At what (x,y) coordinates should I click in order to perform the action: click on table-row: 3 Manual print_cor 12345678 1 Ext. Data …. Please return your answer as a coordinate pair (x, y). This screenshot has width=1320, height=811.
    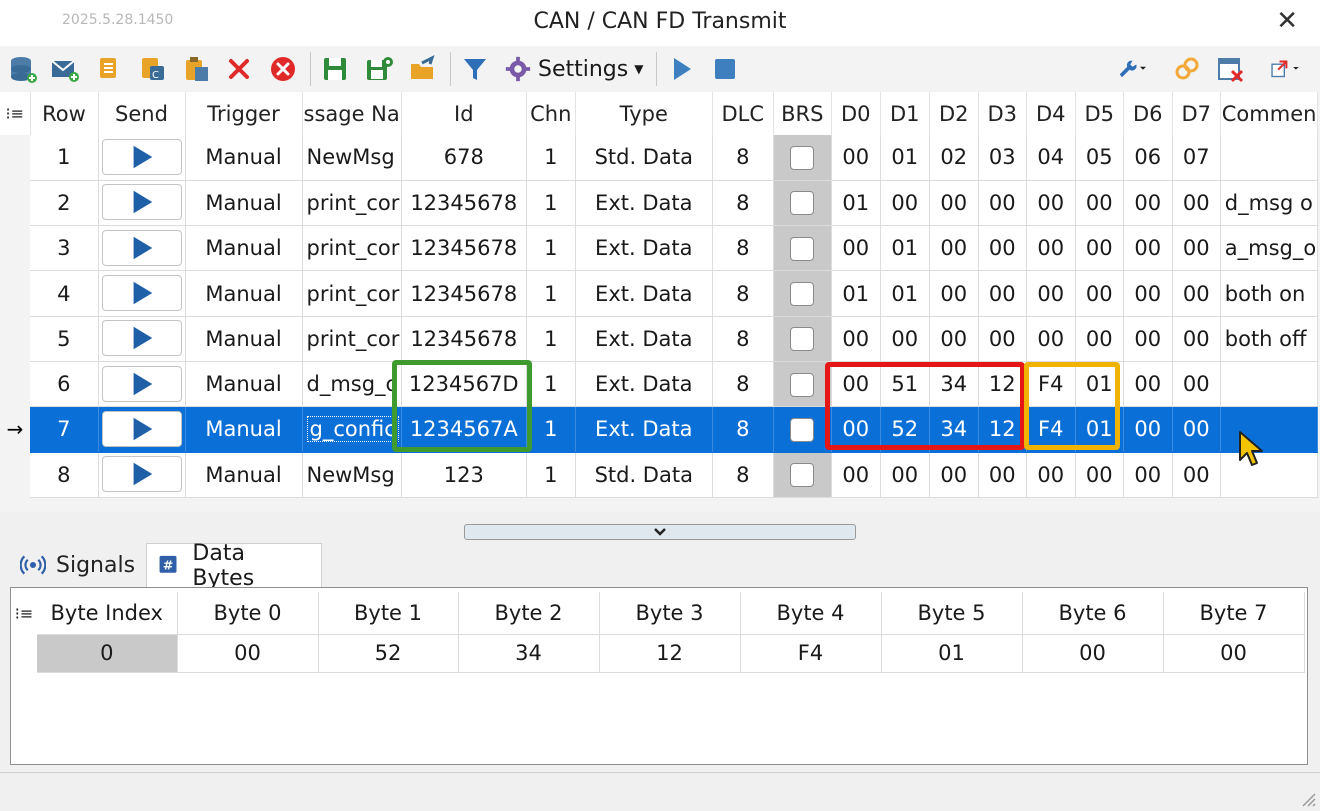
    Looking at the image, I should click on (659, 248).